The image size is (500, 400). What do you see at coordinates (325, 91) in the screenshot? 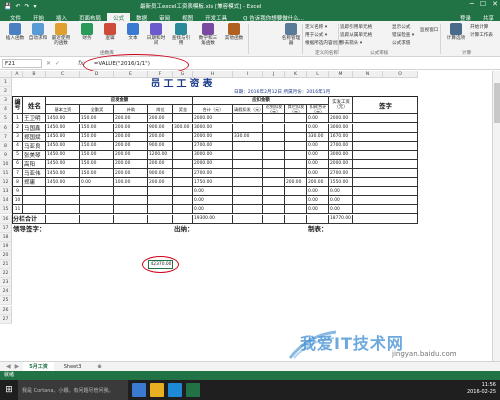
I see `date-line: 日期：2016年2月12日 所属月份：2016年1月` at bounding box center [325, 91].